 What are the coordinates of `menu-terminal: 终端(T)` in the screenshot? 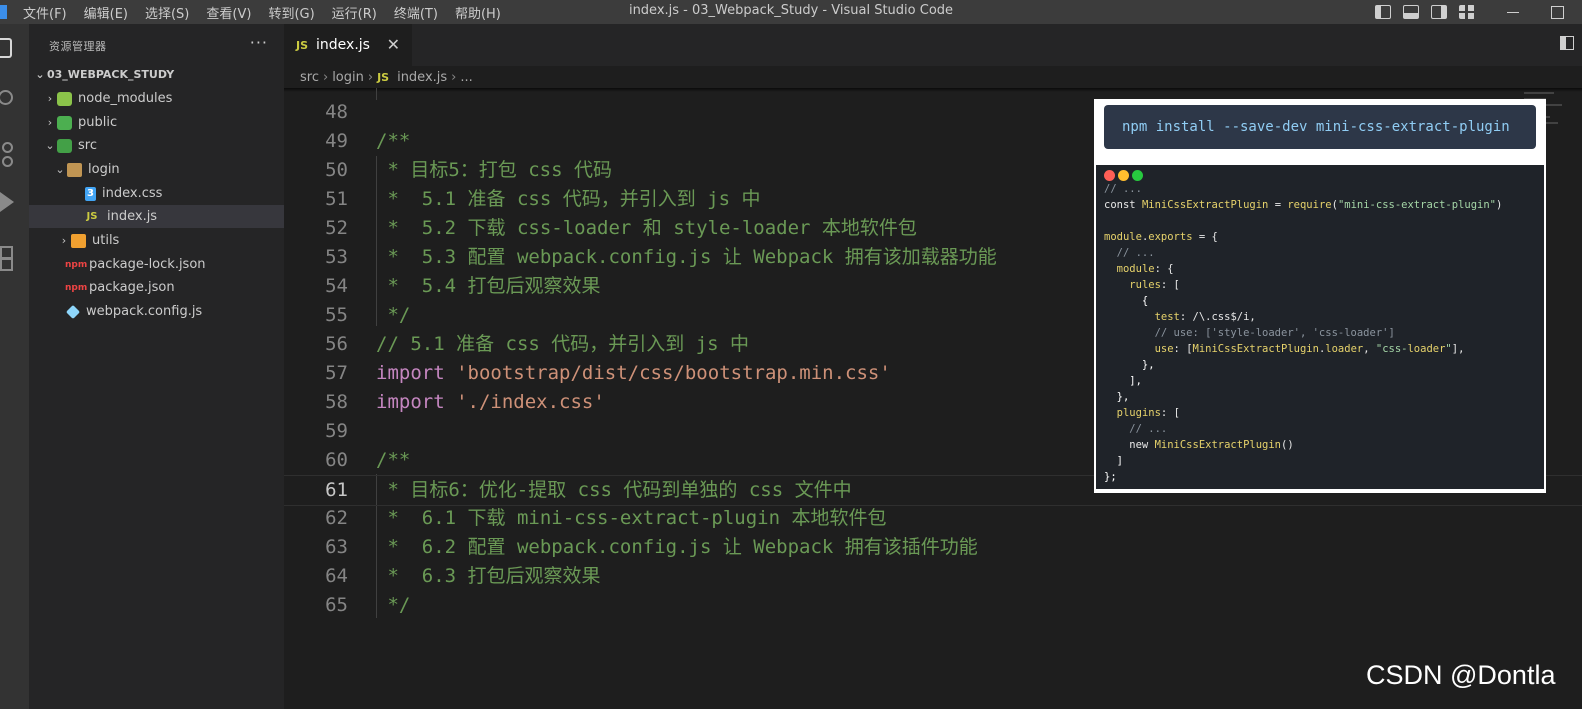 It's located at (420, 12).